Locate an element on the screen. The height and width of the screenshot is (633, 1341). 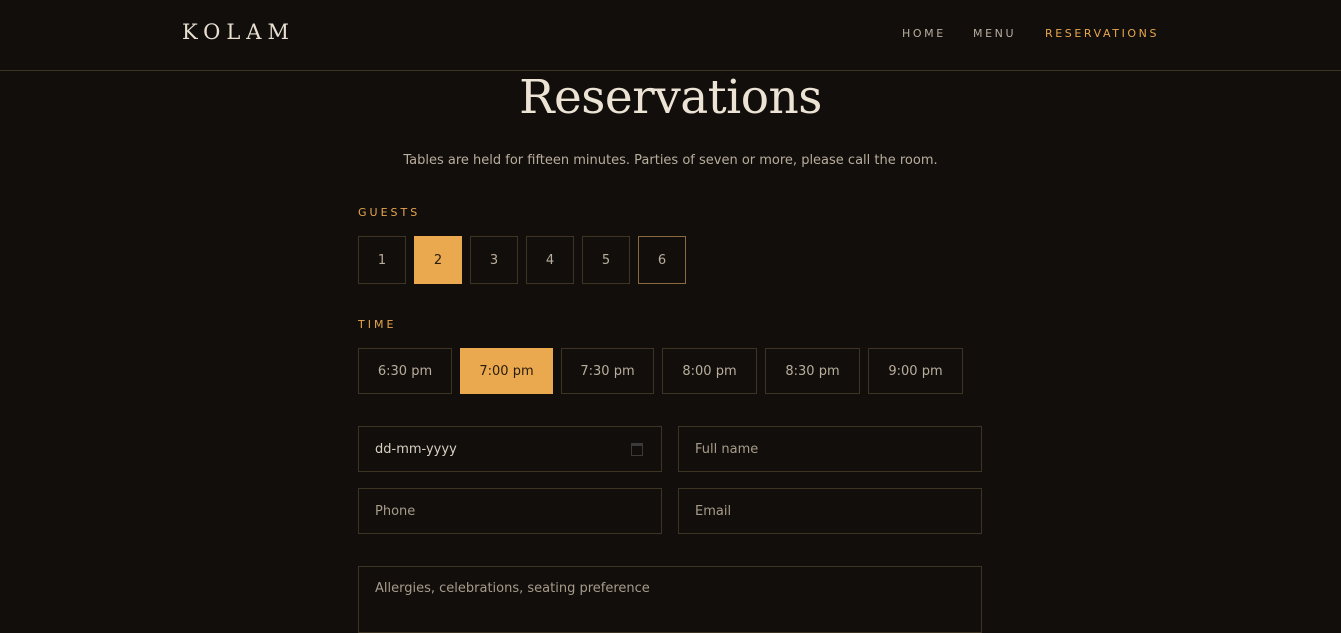
guests-label: GUESTS is located at coordinates (389, 212).